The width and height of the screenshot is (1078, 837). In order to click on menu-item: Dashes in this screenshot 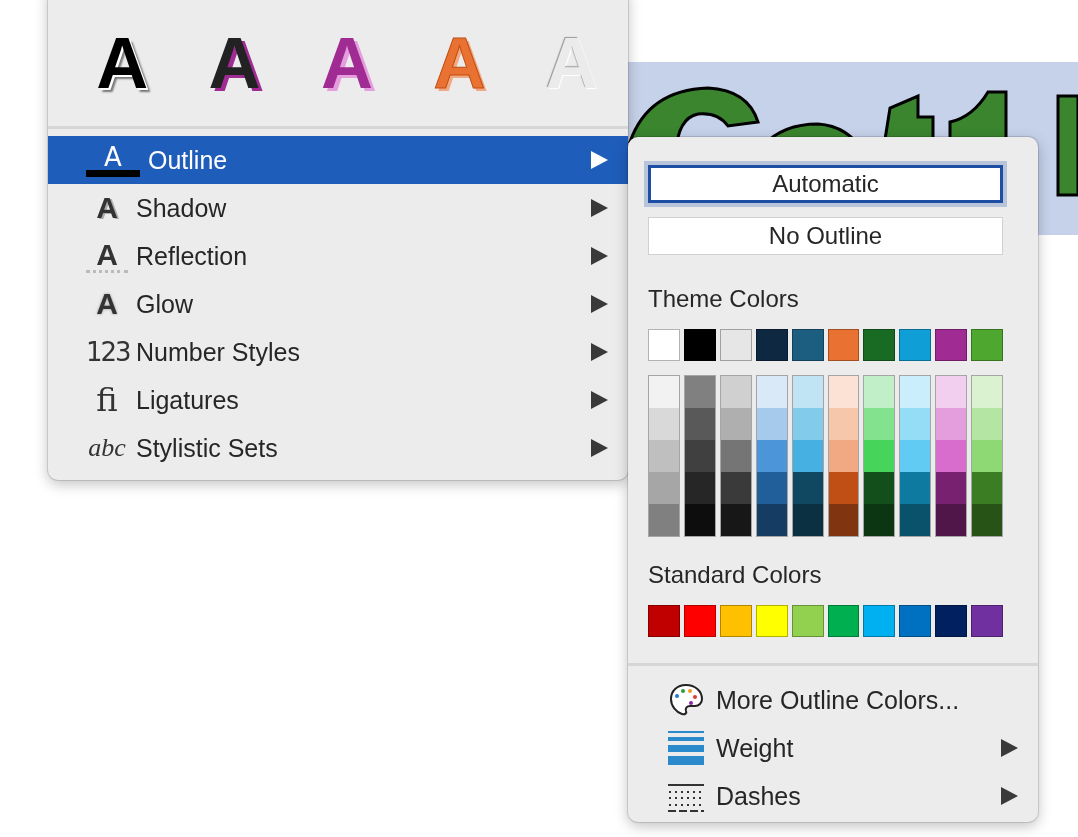, I will do `click(833, 796)`.